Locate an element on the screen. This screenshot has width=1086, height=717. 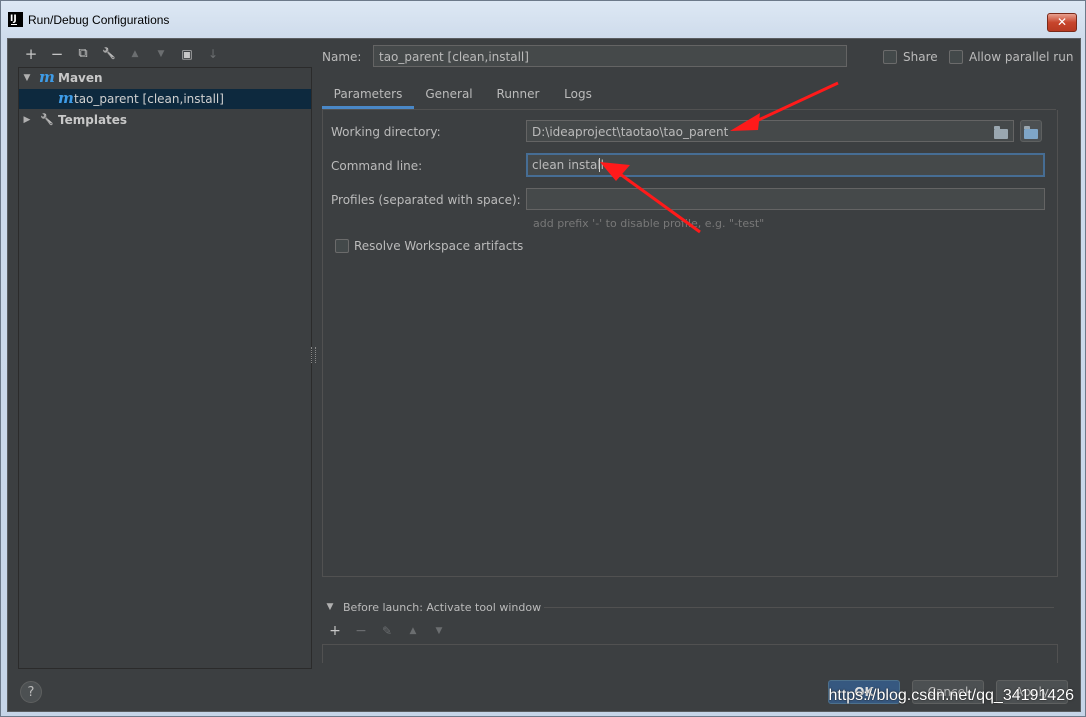
name-label: Name: is located at coordinates (342, 57).